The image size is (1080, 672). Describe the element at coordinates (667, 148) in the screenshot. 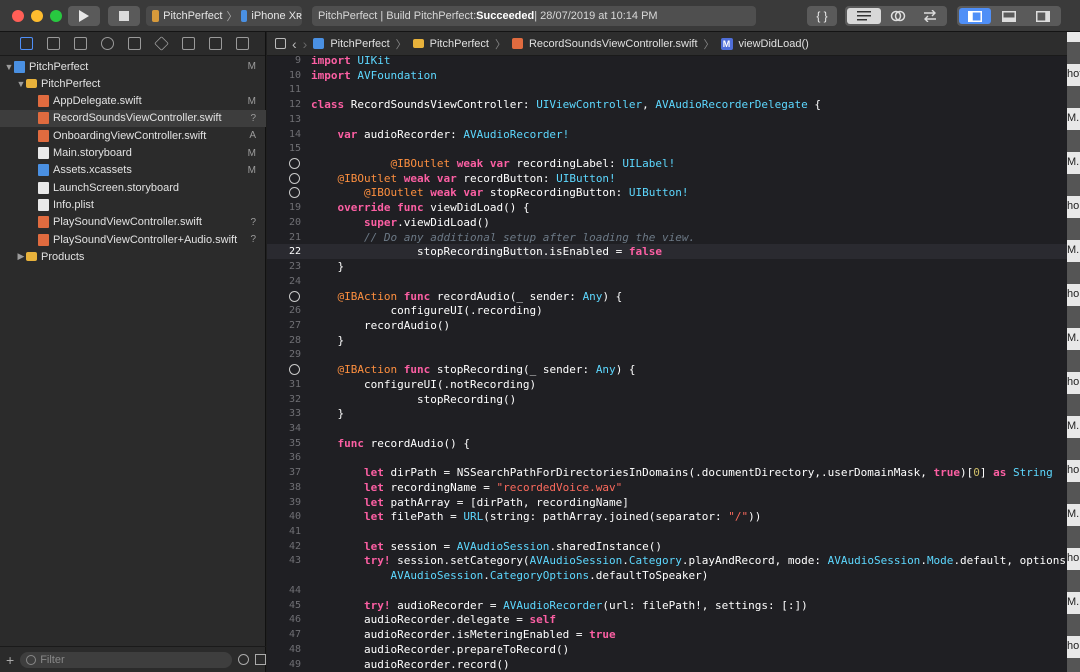

I see `code-line: 15` at that location.